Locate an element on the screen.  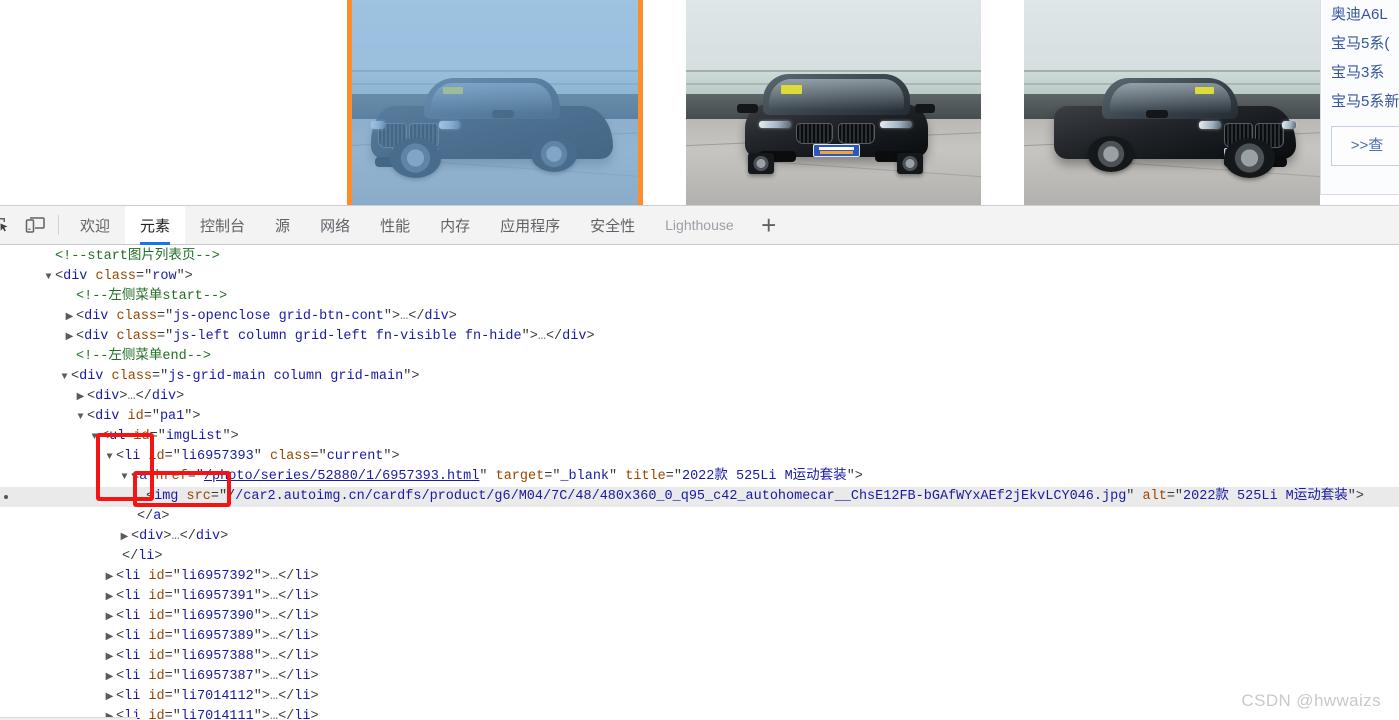
inspector-margin-bar-left is located at coordinates (349, 102).